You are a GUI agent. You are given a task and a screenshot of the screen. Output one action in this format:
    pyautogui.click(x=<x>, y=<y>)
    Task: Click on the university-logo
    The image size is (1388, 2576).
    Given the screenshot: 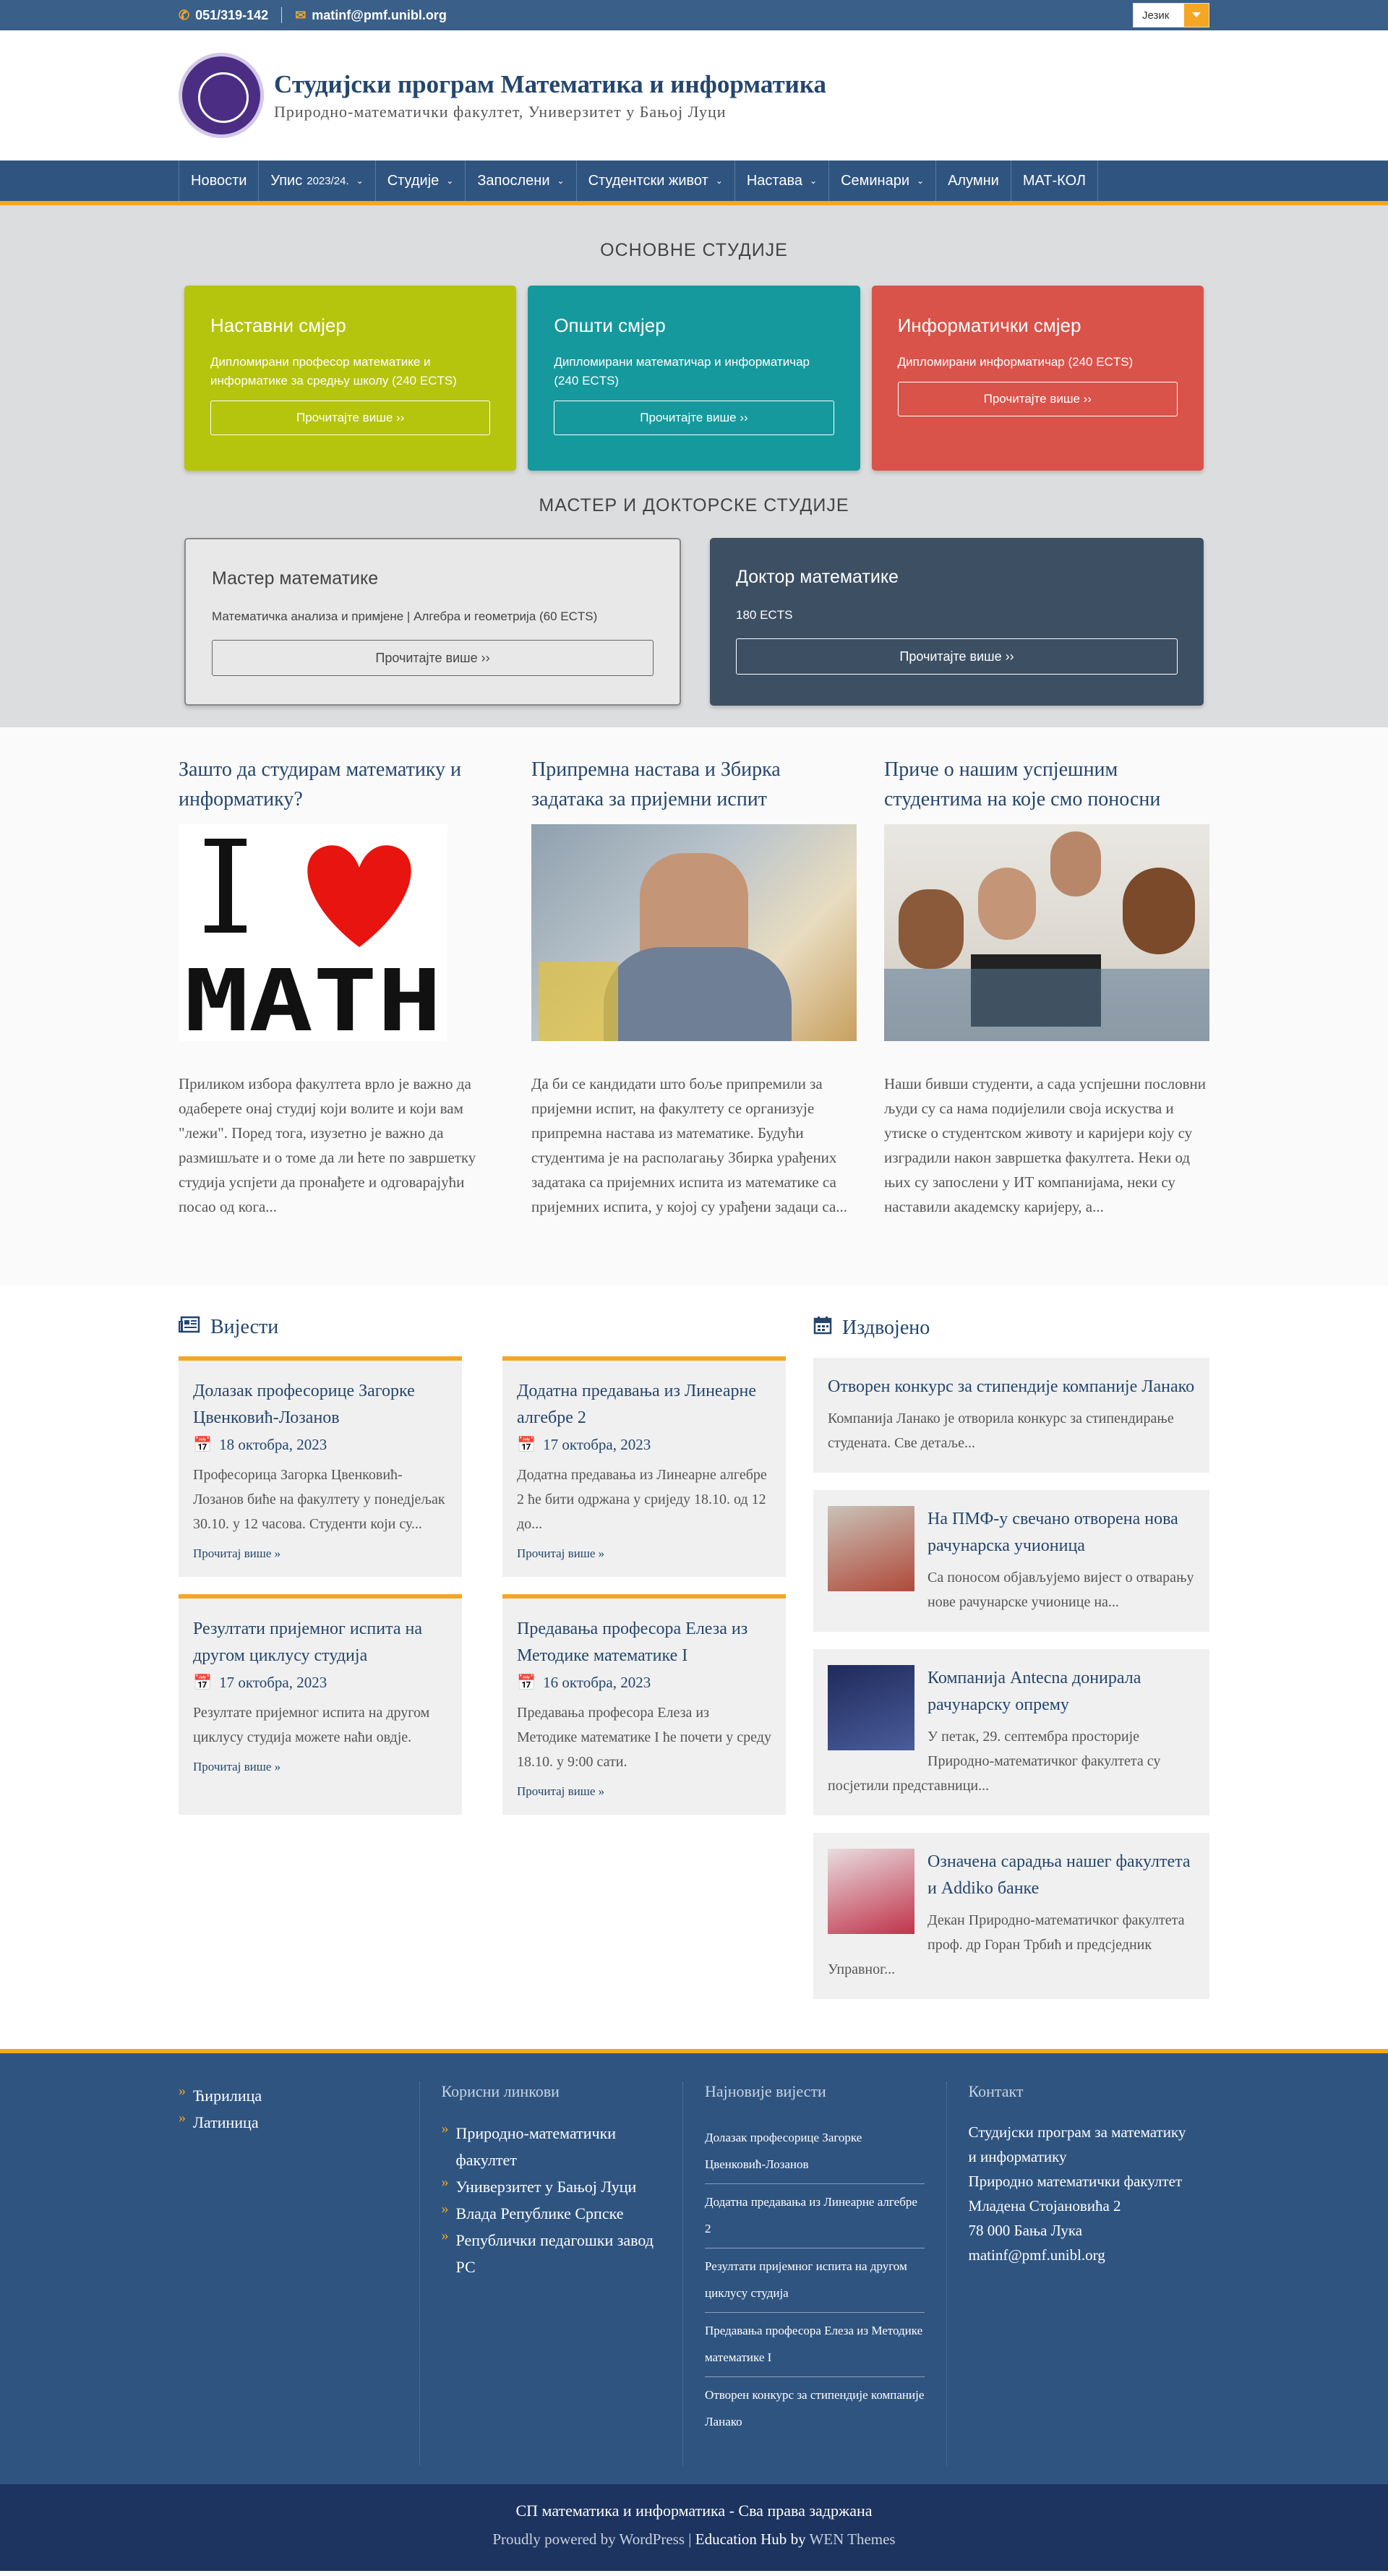 What is the action you would take?
    pyautogui.click(x=222, y=96)
    